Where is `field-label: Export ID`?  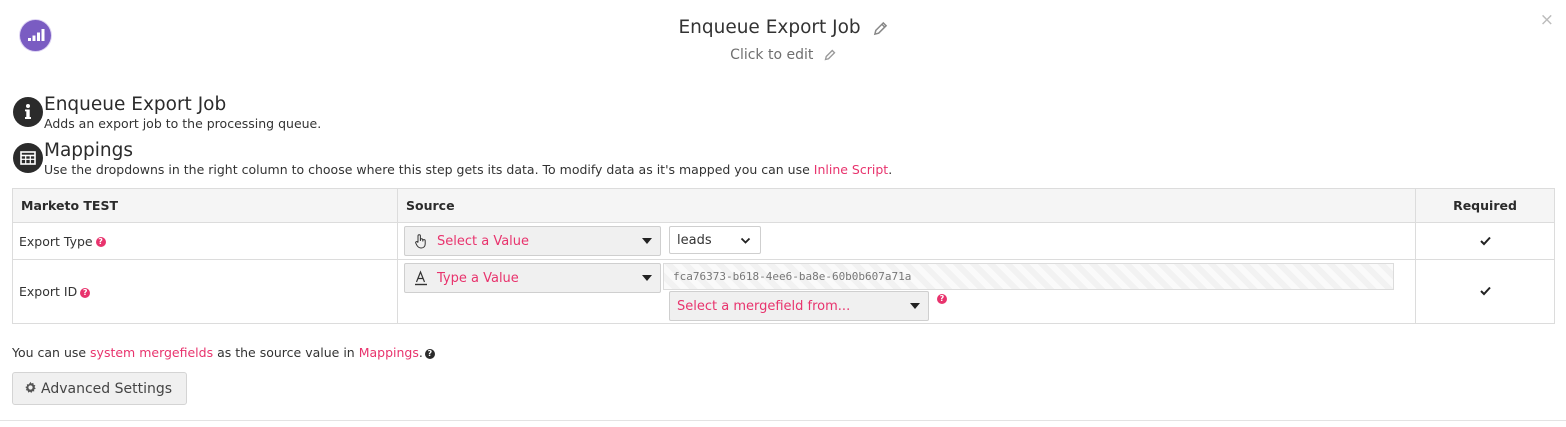 field-label: Export ID is located at coordinates (48, 291).